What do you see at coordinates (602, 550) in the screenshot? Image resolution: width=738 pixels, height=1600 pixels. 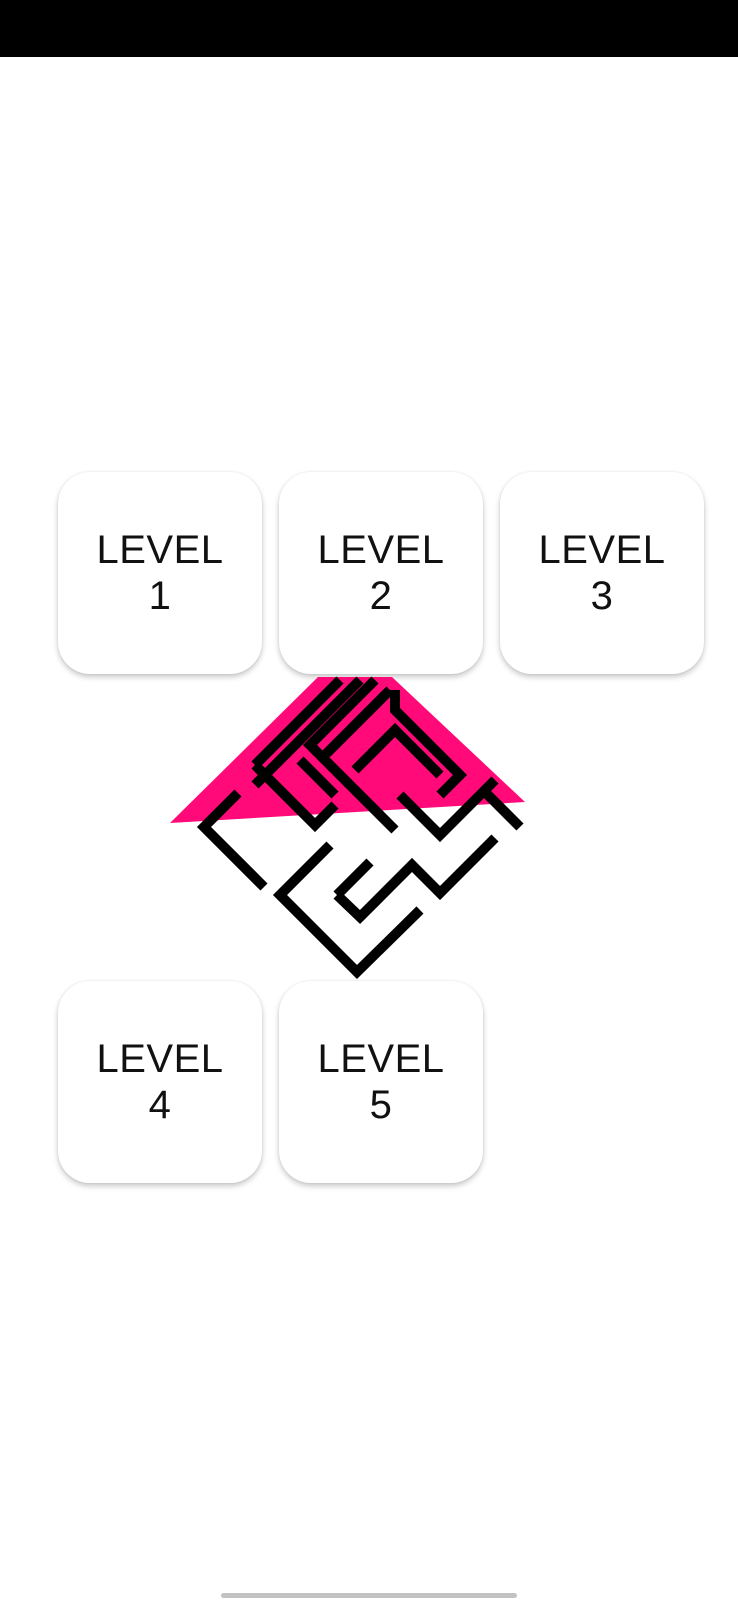 I see `level-3-title: LEVEL` at bounding box center [602, 550].